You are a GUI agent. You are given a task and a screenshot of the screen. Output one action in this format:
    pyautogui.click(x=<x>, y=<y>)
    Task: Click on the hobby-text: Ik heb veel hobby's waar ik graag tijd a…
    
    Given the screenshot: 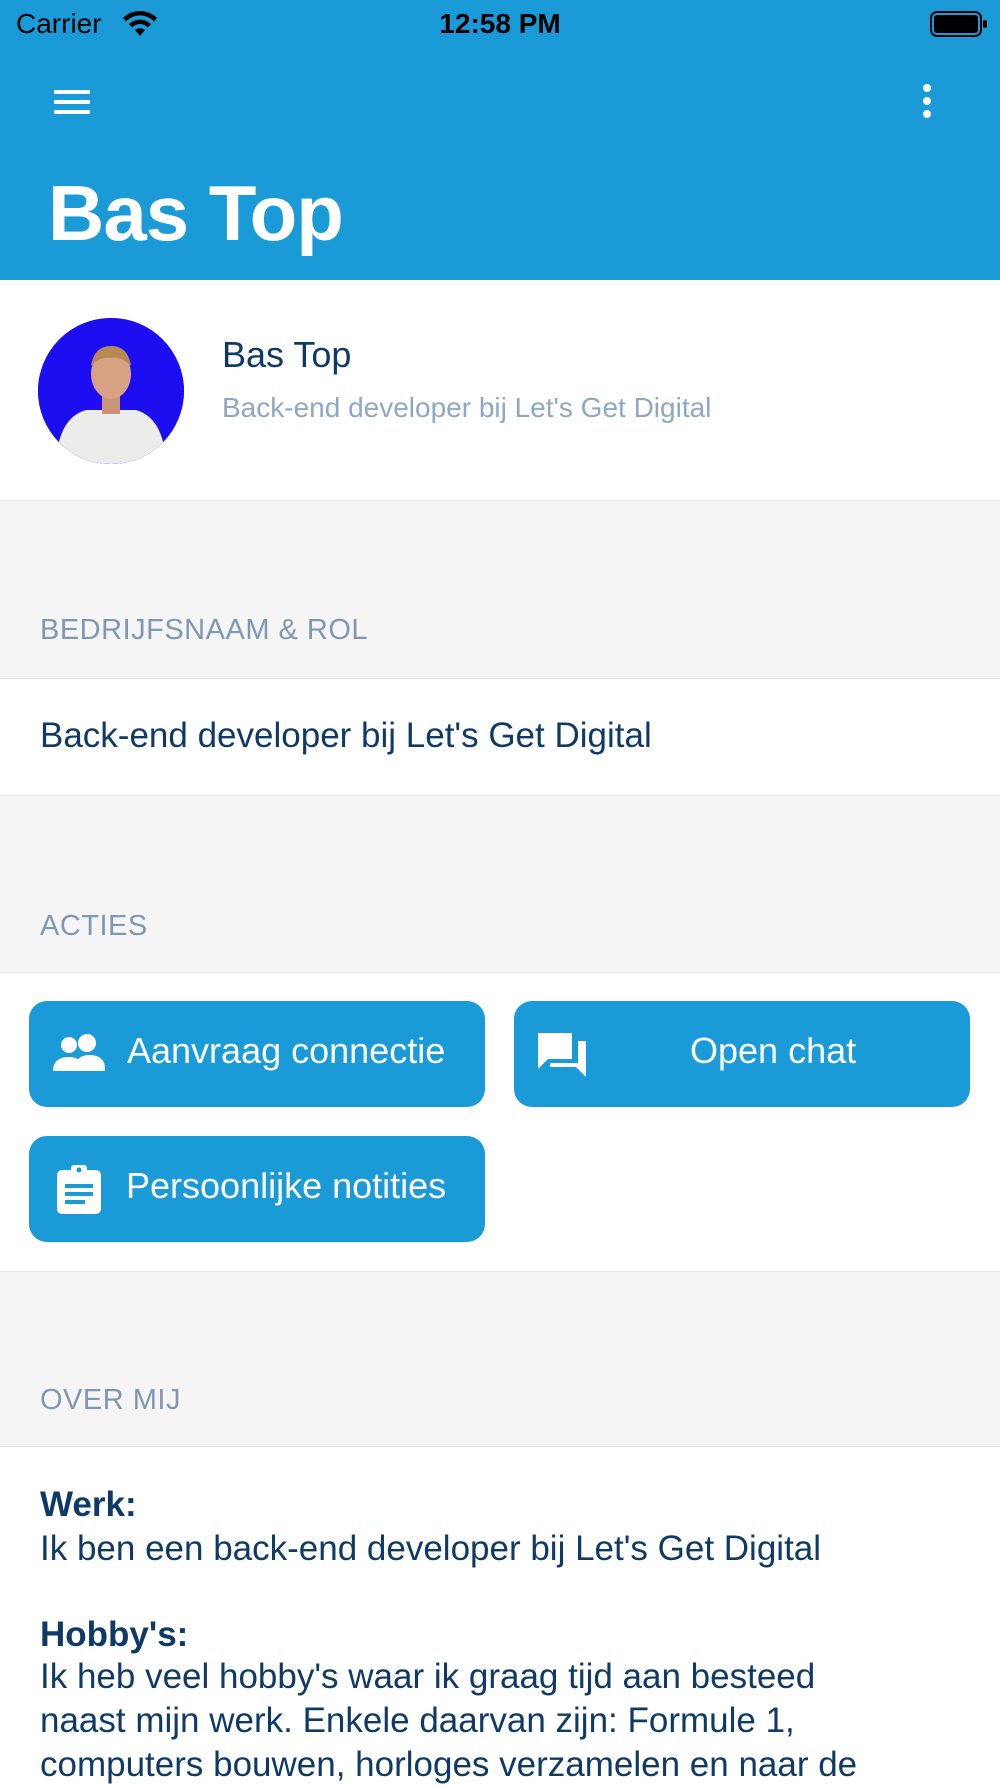 What is the action you would take?
    pyautogui.click(x=500, y=1721)
    